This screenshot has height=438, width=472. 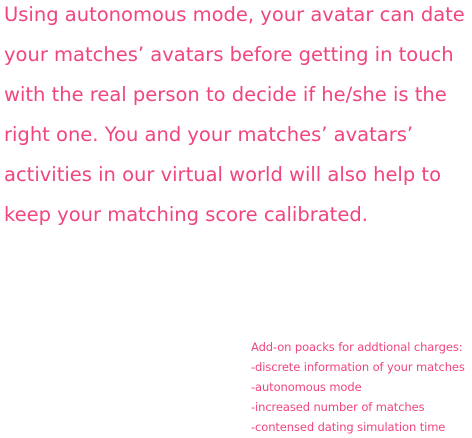 I want to click on addon-item: -discrete information of your matches, so click(x=358, y=367).